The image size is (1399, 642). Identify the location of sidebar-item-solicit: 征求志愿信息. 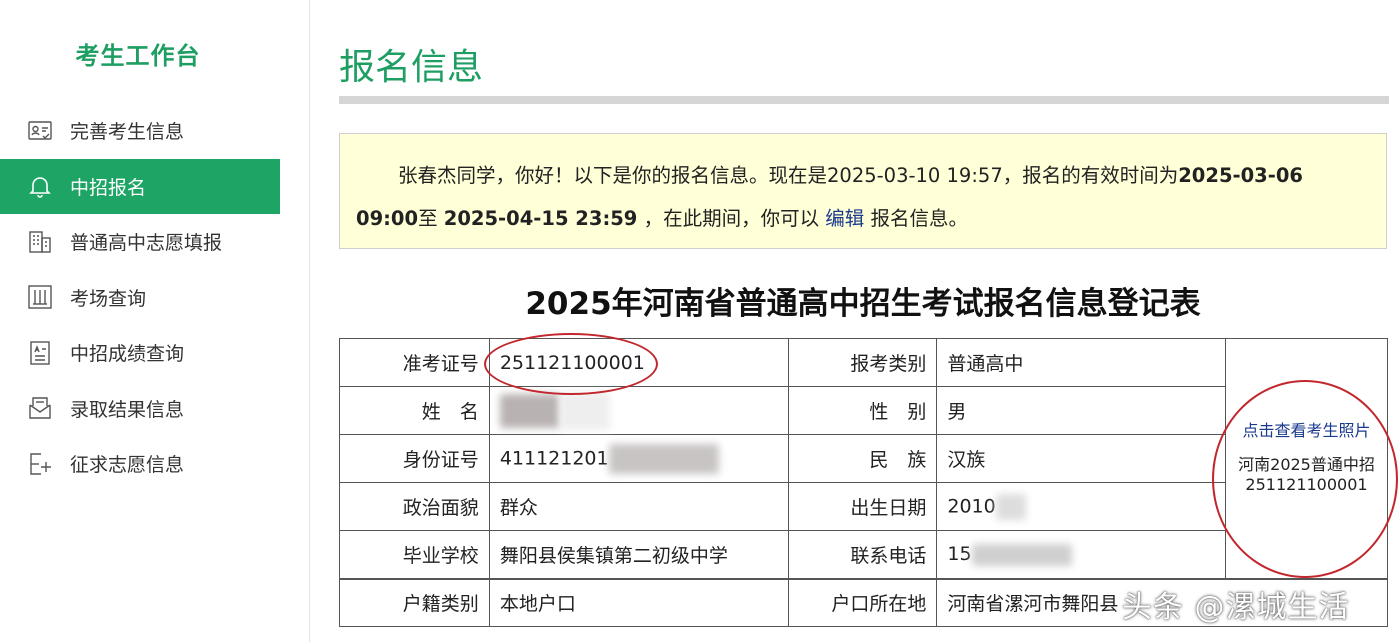
(140, 464).